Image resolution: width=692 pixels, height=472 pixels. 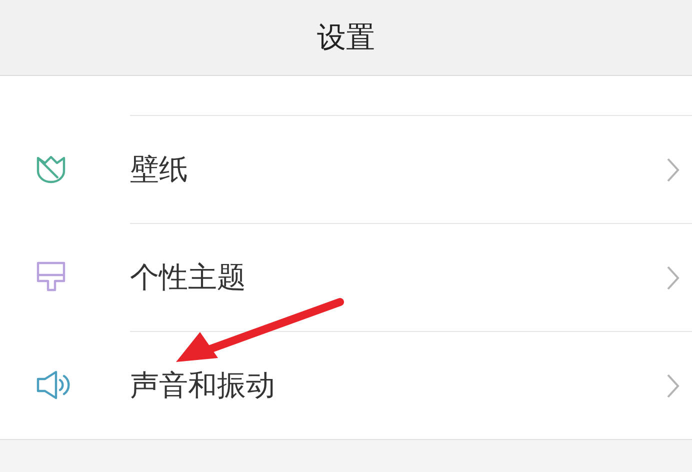 What do you see at coordinates (51, 169) in the screenshot?
I see `tulip-icon` at bounding box center [51, 169].